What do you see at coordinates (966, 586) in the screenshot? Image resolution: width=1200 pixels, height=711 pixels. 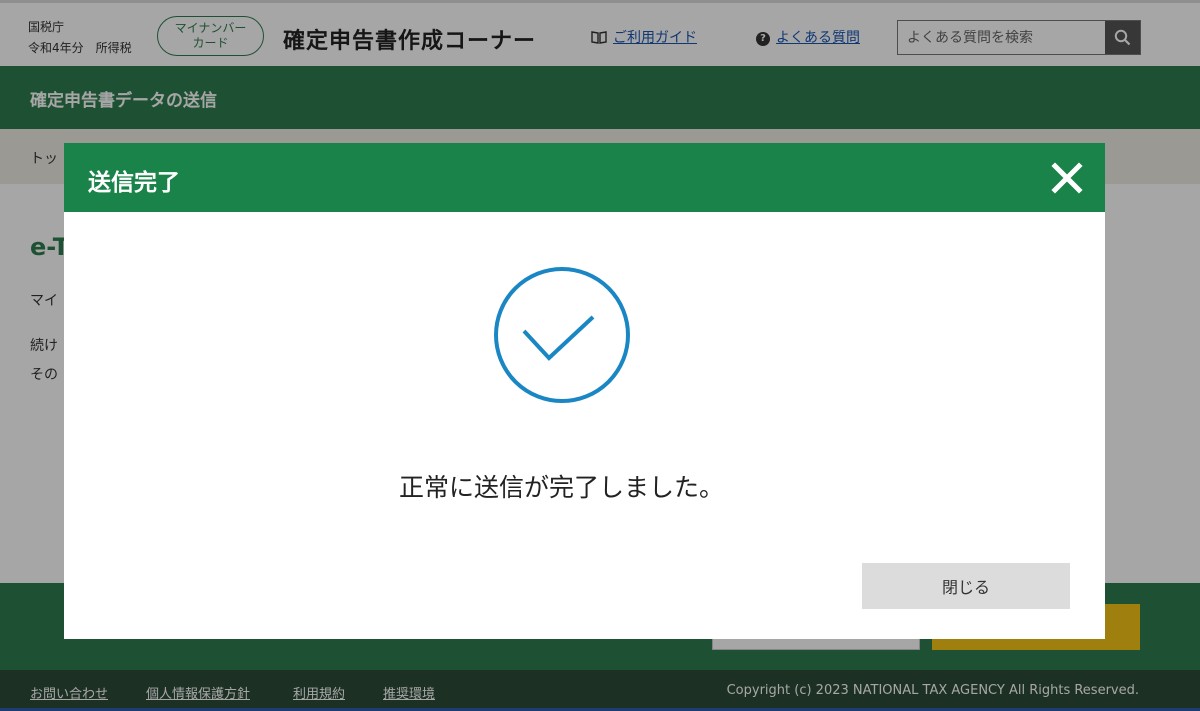 I see `close-button: 閉じる` at bounding box center [966, 586].